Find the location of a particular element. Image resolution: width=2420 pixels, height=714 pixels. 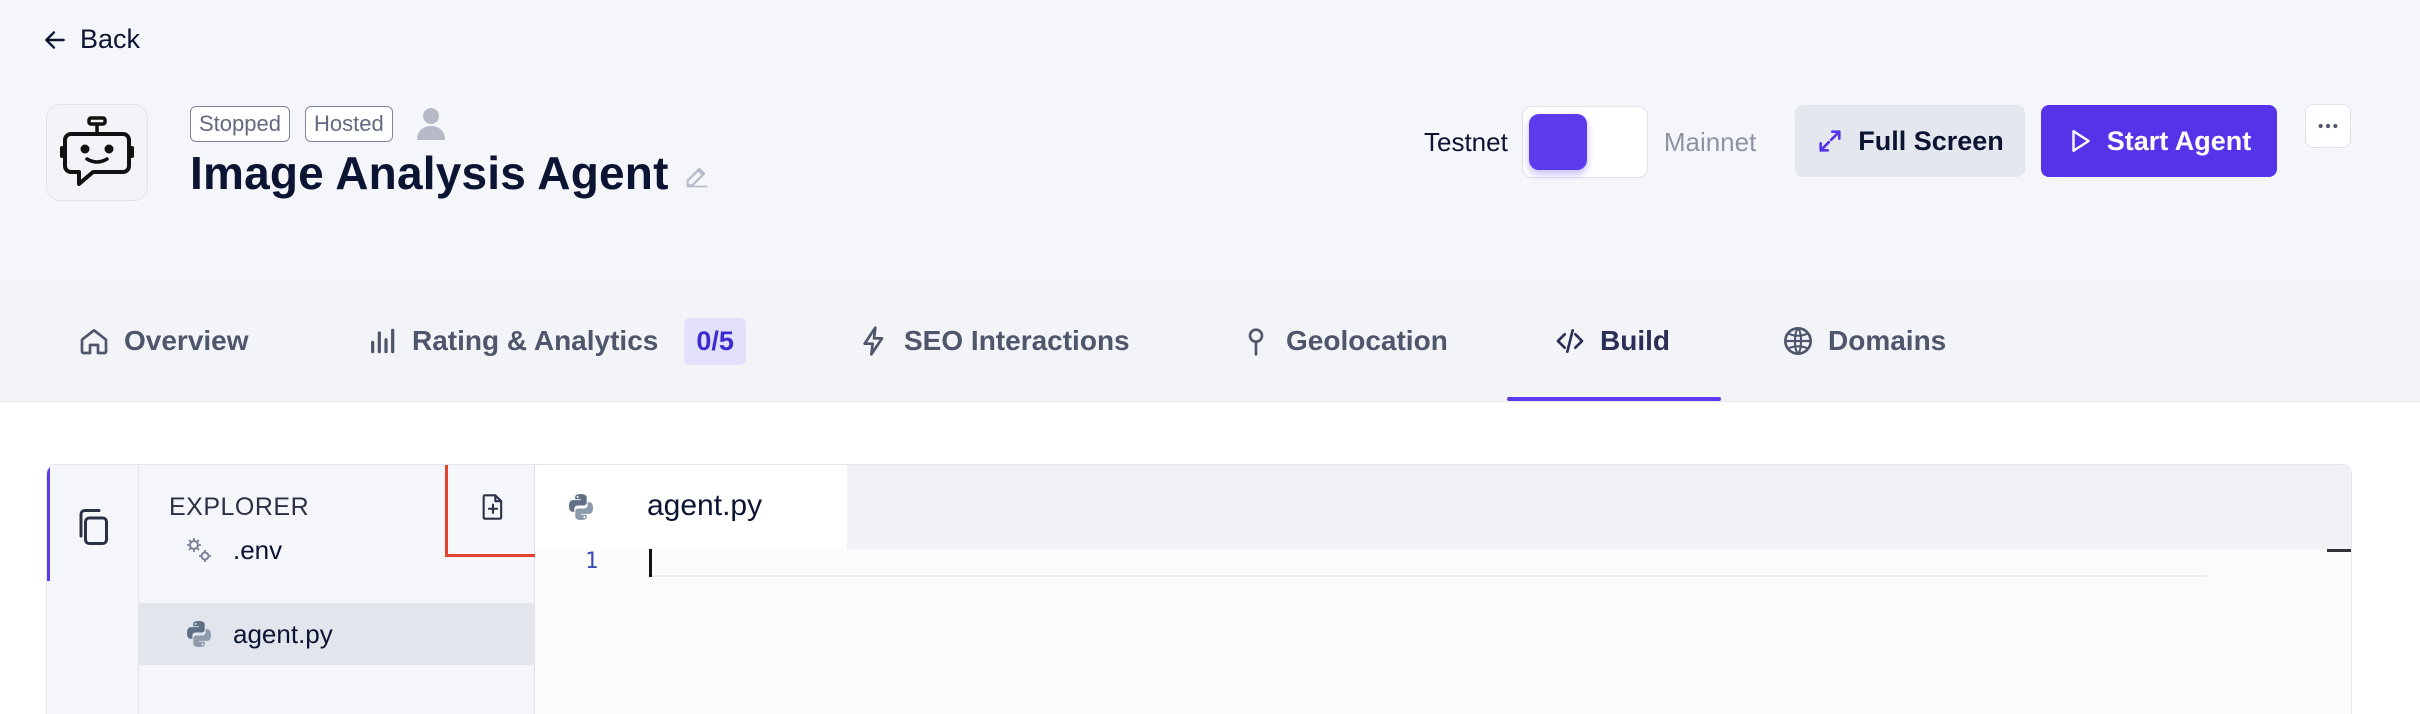

editor-tab-label: agent.py is located at coordinates (705, 505).